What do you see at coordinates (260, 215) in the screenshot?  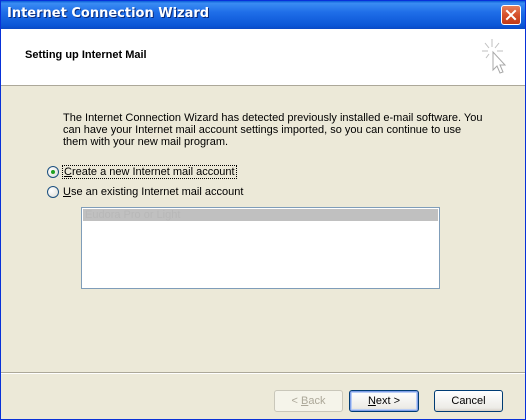 I see `list-item: Eudora Pro or Light` at bounding box center [260, 215].